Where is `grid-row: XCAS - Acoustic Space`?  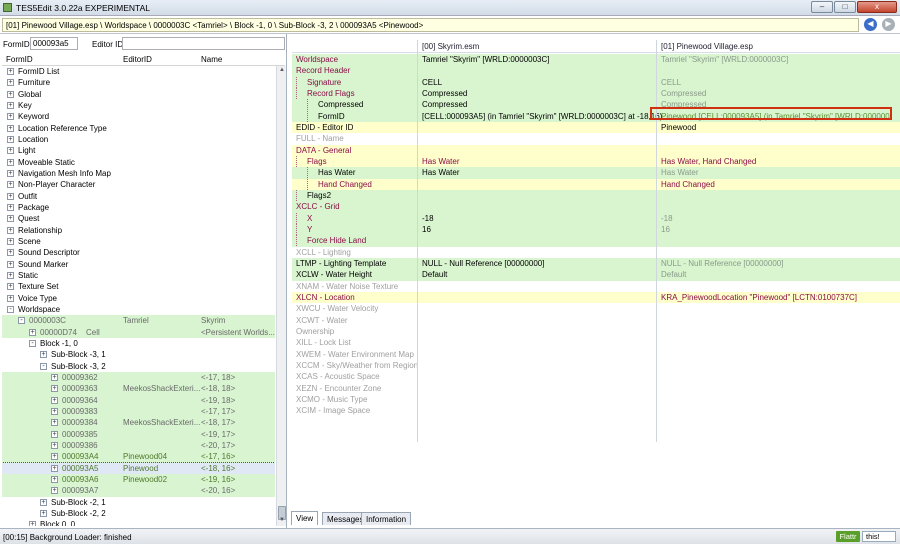
grid-row: XCAS - Acoustic Space is located at coordinates (596, 376).